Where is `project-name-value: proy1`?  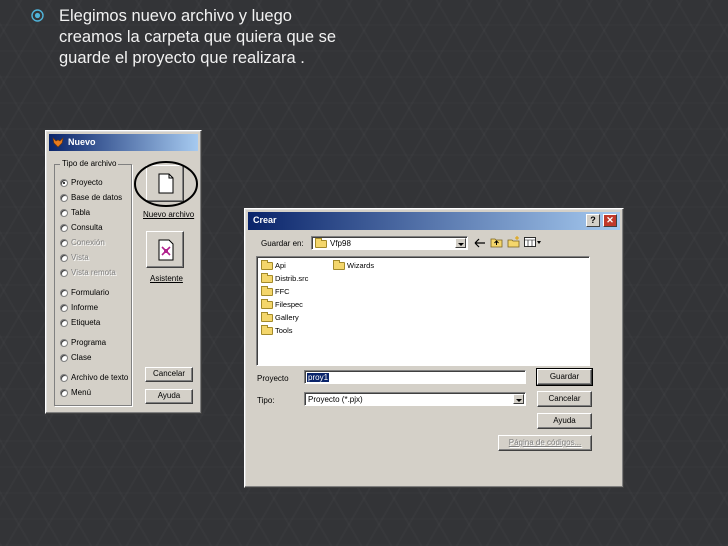 project-name-value: proy1 is located at coordinates (318, 377).